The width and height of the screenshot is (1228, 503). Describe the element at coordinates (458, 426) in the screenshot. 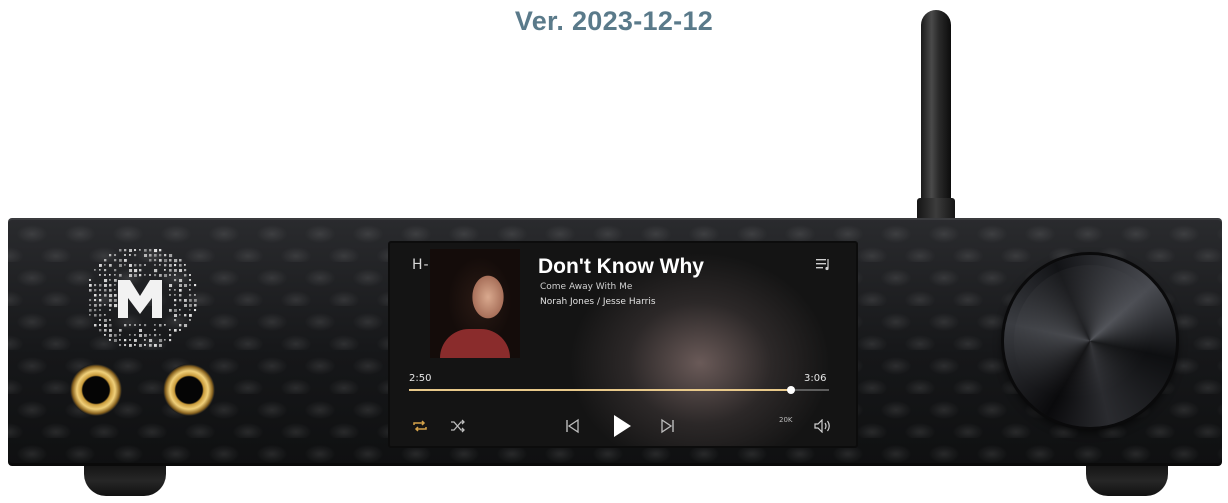

I see `shuffle-icon` at that location.